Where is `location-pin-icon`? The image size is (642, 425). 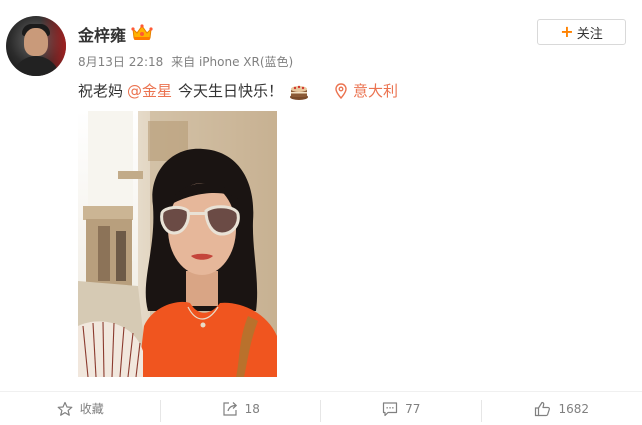 location-pin-icon is located at coordinates (341, 90).